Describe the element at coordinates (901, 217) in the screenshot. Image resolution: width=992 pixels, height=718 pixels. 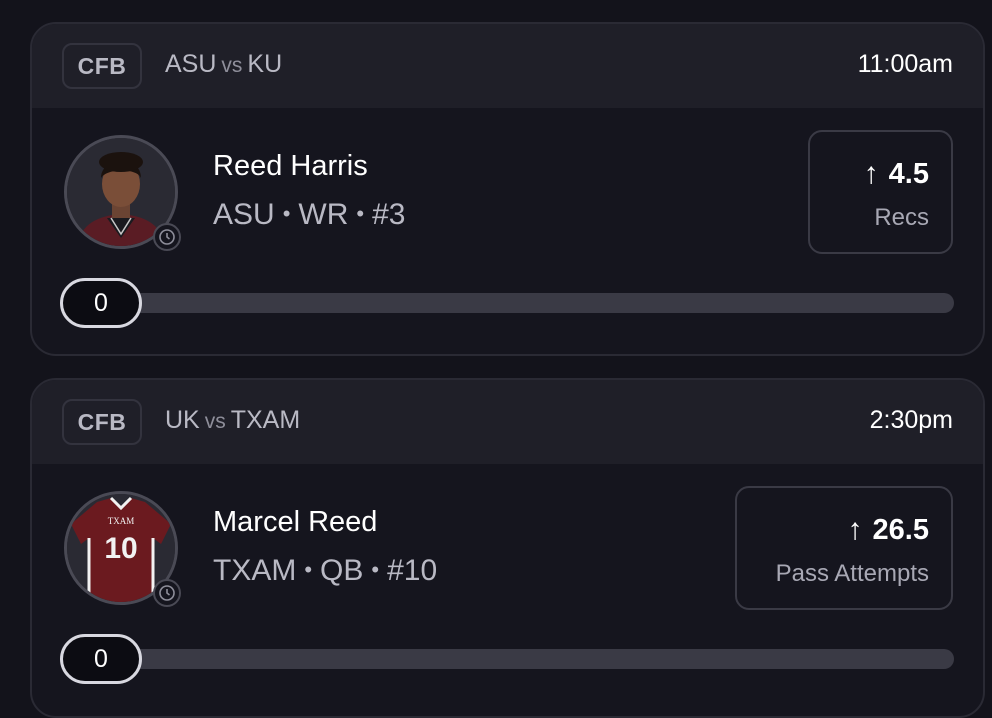
I see `prop-stat: Recs` at that location.